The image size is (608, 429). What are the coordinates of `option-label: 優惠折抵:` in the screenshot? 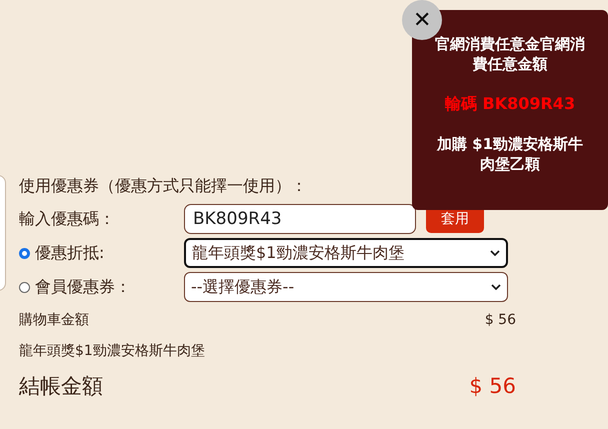 It's located at (70, 253).